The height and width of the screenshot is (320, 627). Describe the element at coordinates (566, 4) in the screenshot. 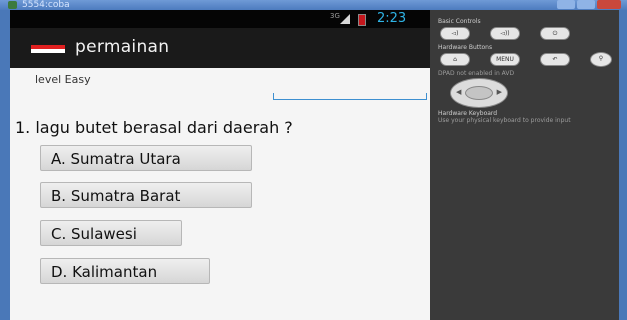

I see `minimize-button` at that location.